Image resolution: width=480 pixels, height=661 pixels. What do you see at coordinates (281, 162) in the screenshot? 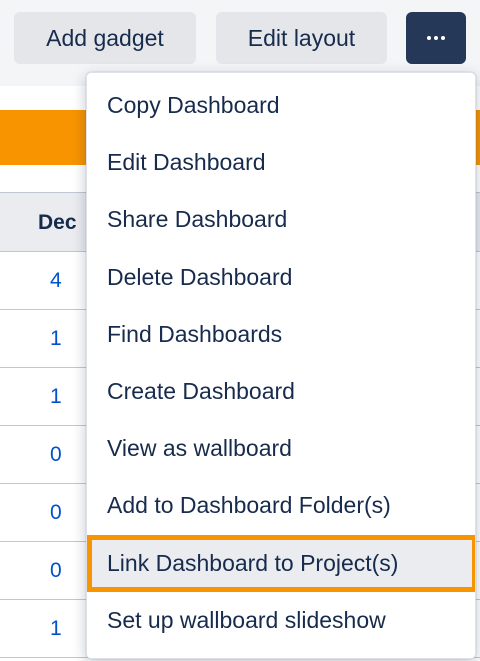
I see `menu-item-edit-dashboard: Edit Dashboard` at bounding box center [281, 162].